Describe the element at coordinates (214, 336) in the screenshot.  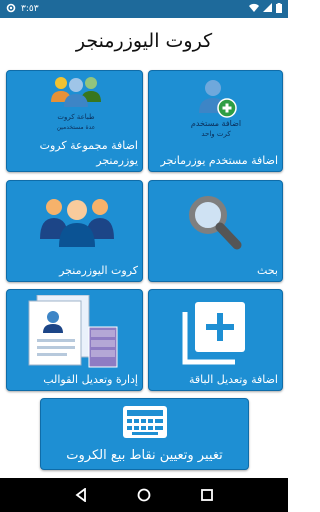
I see `add-package-icon` at that location.